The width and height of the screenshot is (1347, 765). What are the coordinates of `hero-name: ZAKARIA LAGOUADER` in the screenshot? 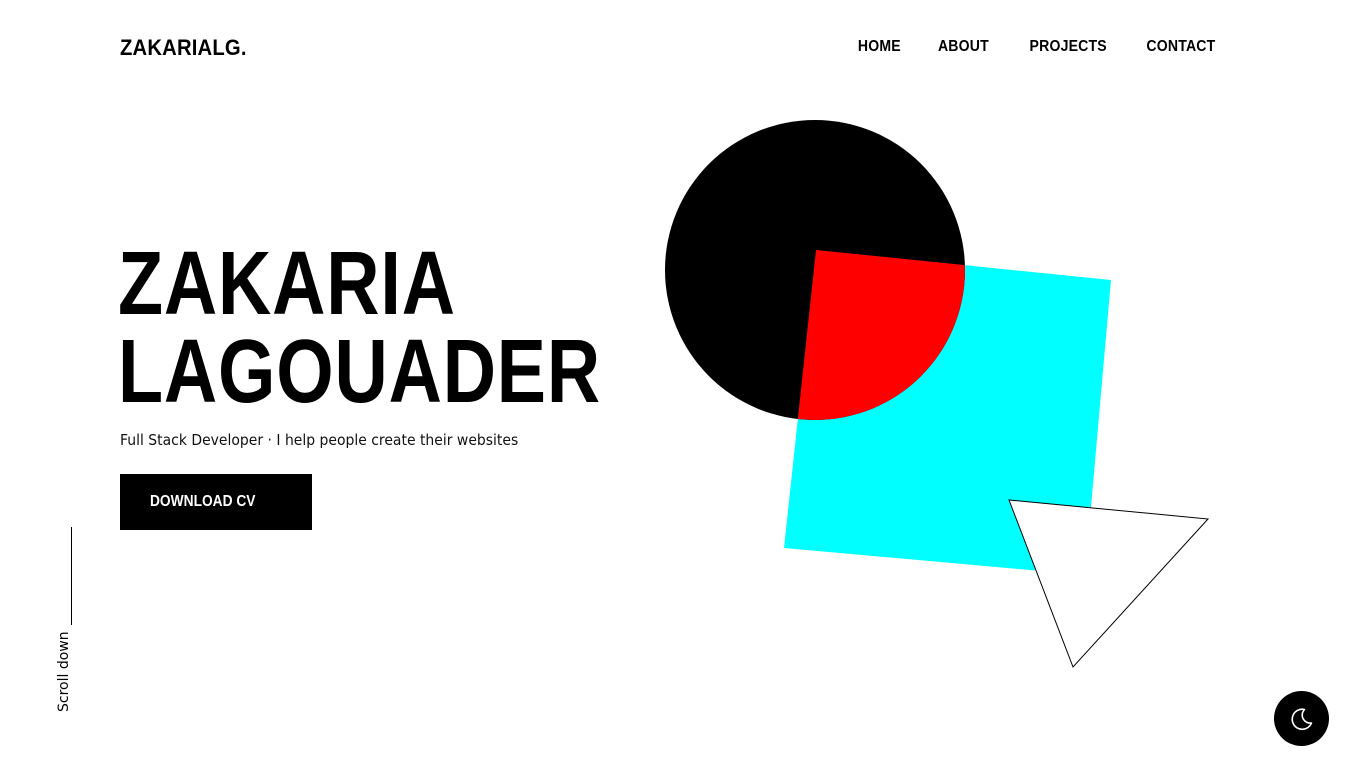 It's located at (359, 328).